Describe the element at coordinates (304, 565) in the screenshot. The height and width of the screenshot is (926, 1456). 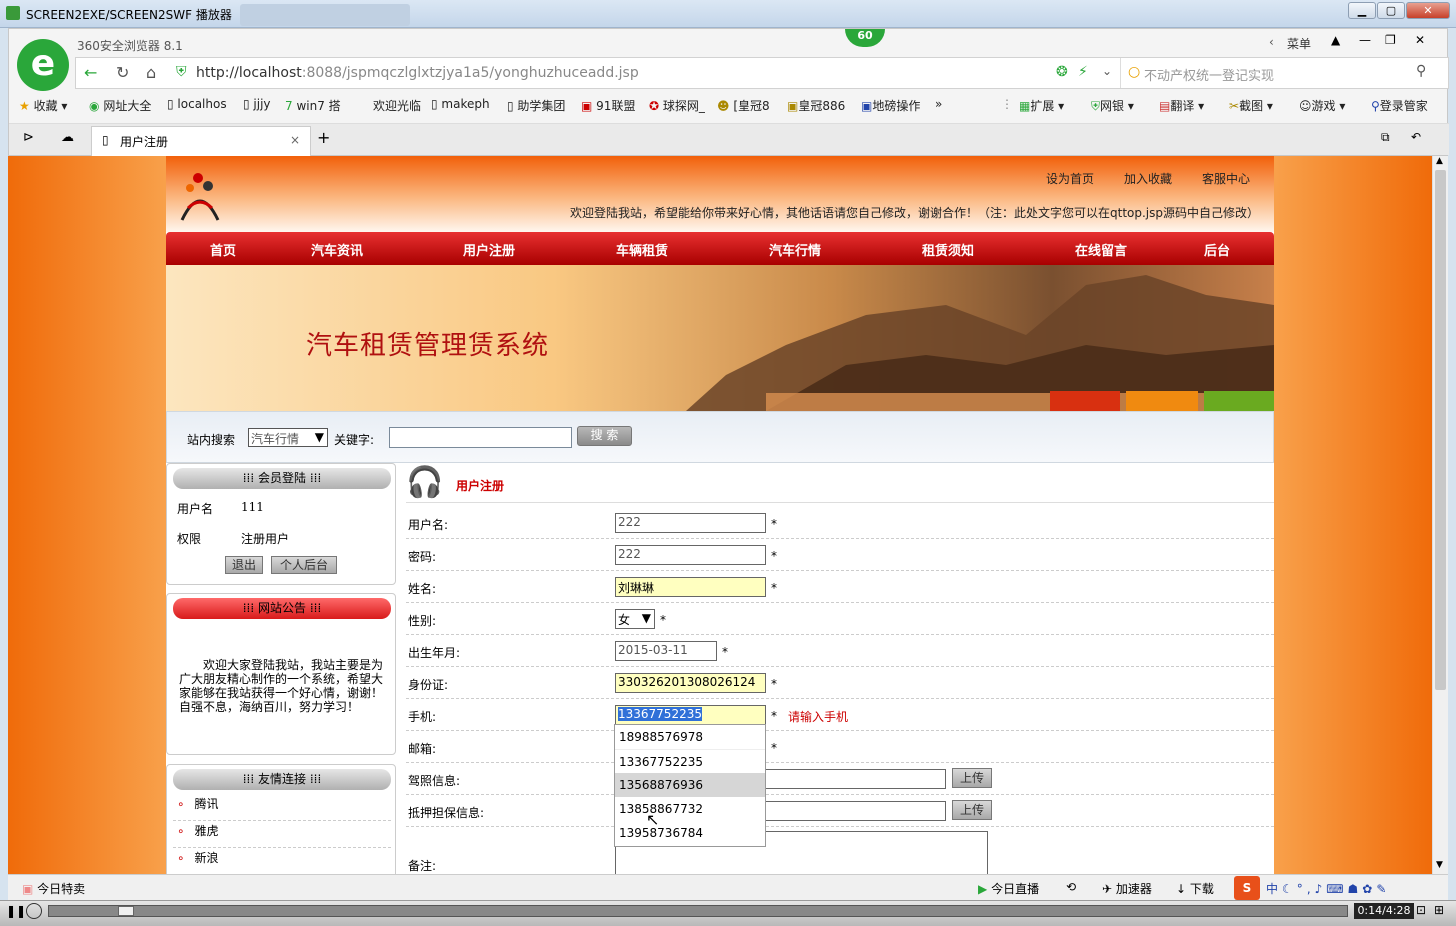
I see `personal-backend-button: 个人后台` at that location.